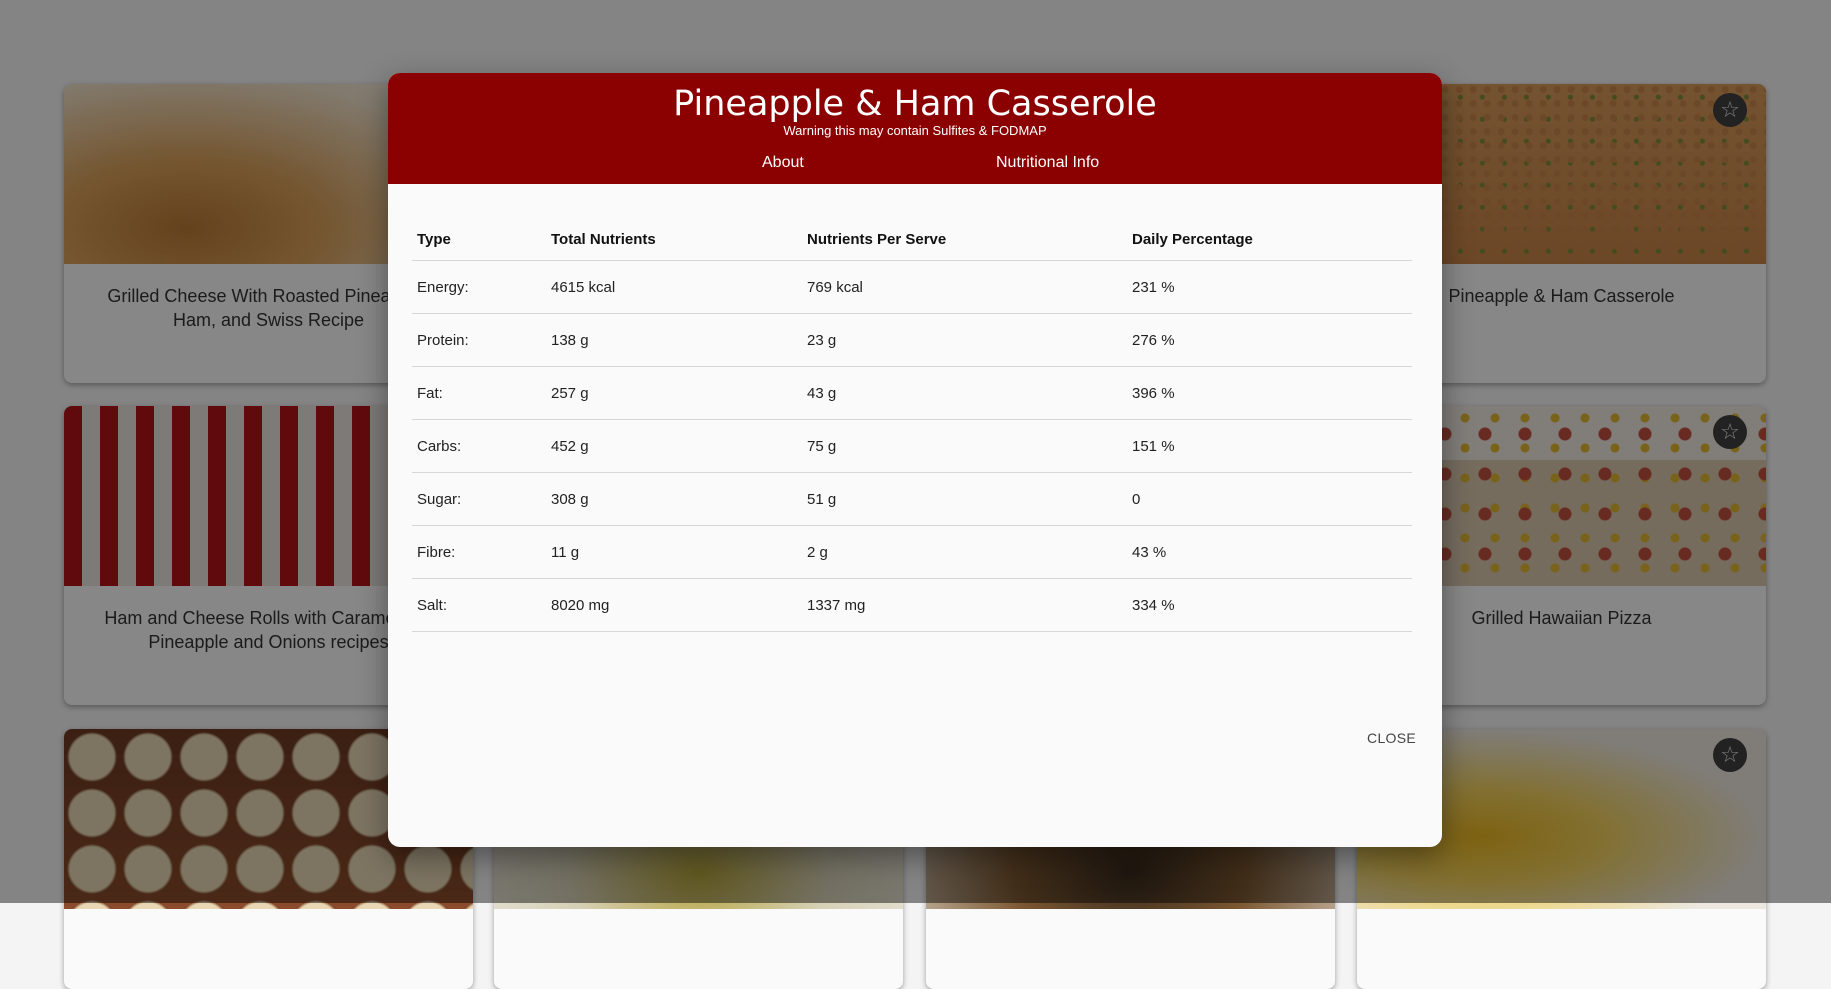  I want to click on nutrients-per-serve: 51 g, so click(822, 499).